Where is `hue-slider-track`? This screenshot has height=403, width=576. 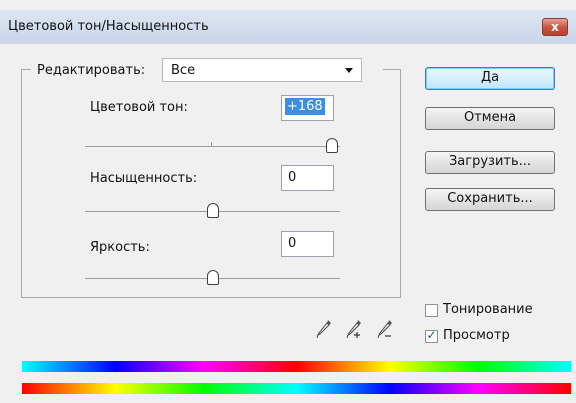
hue-slider-track is located at coordinates (212, 144).